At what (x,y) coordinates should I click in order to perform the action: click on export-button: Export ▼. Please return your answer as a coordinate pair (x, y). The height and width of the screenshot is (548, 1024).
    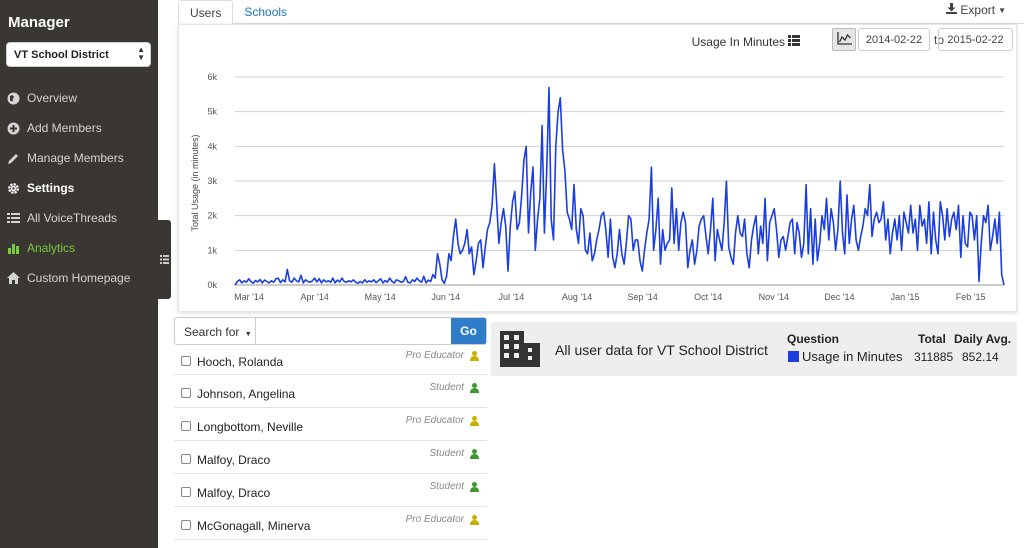
    Looking at the image, I should click on (976, 10).